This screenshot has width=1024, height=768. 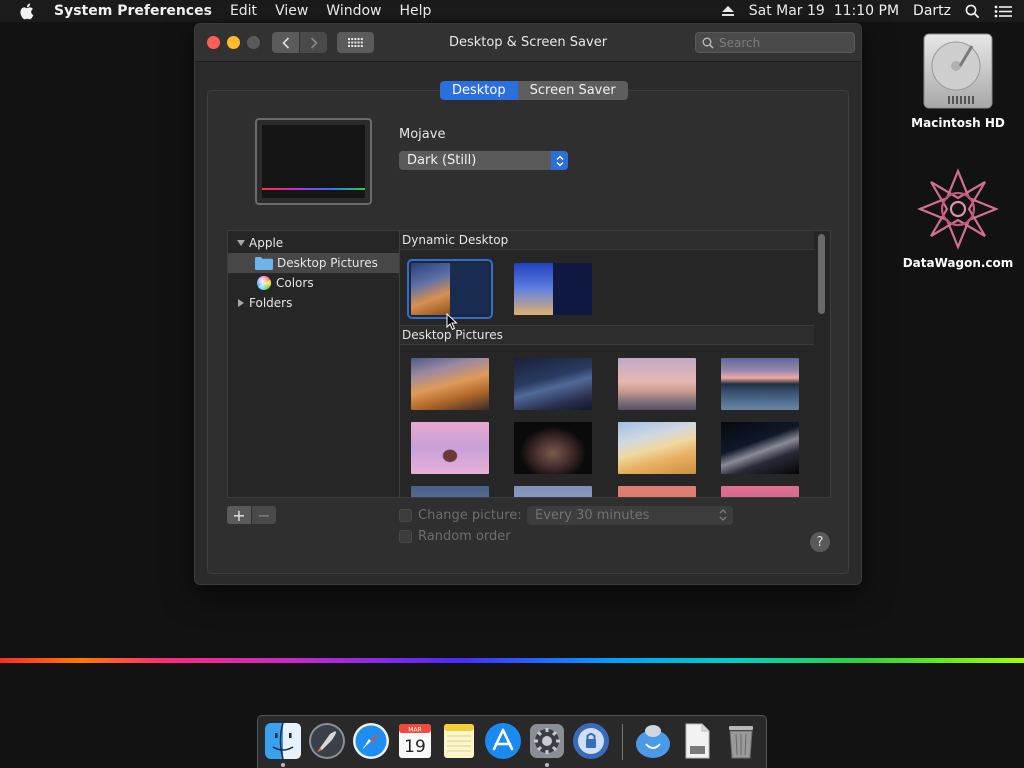 What do you see at coordinates (264, 283) in the screenshot?
I see `color-wheel-icon` at bounding box center [264, 283].